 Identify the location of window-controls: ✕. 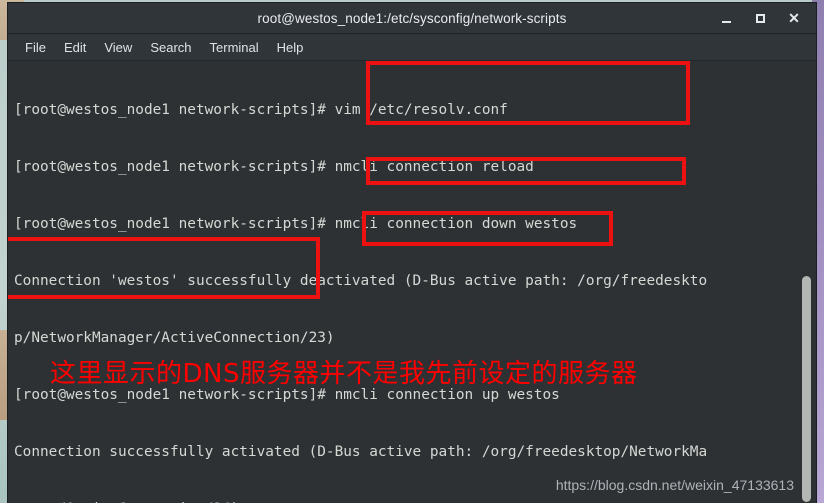
(764, 18).